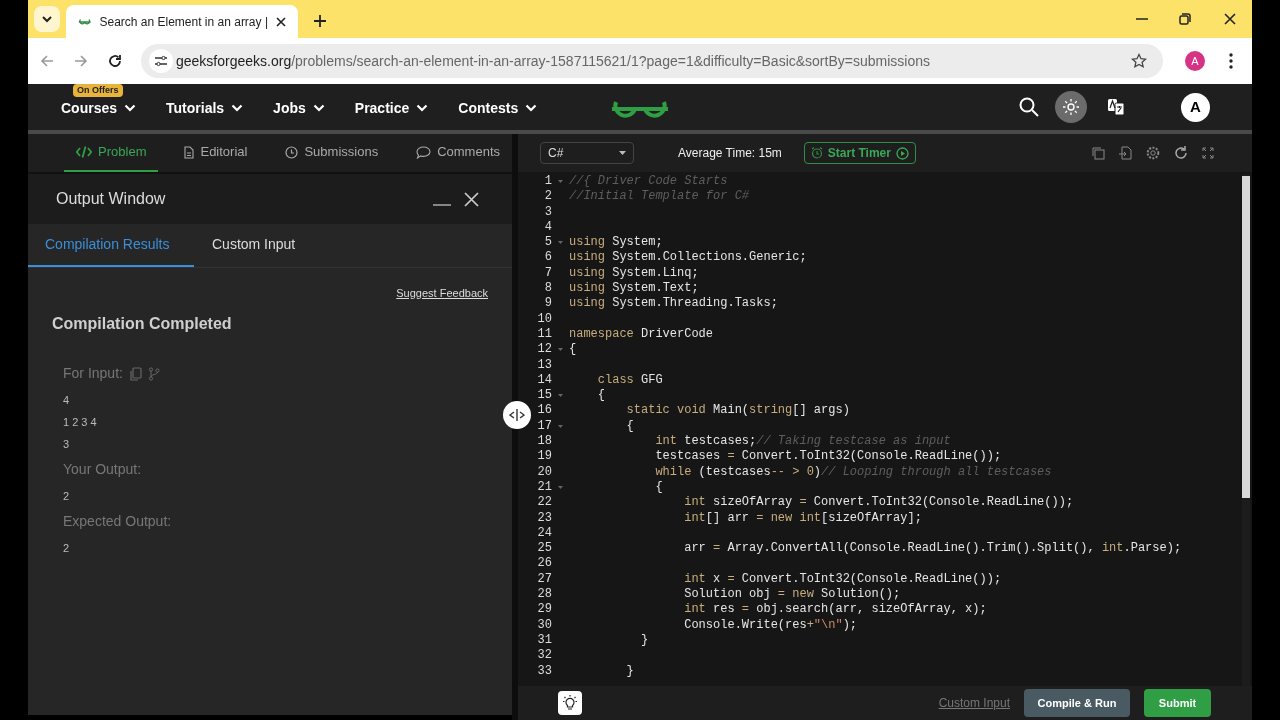 The width and height of the screenshot is (1280, 720). I want to click on problem-tab: Submissions, so click(332, 153).